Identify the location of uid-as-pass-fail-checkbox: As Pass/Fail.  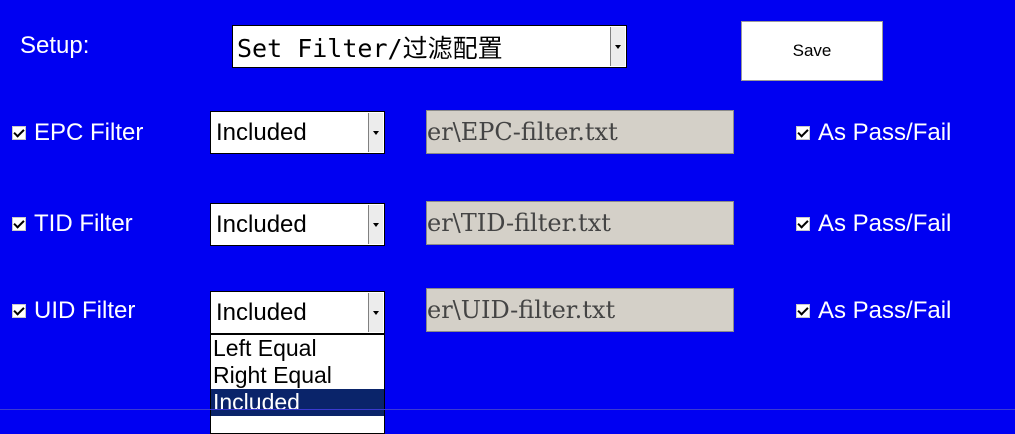
(873, 311).